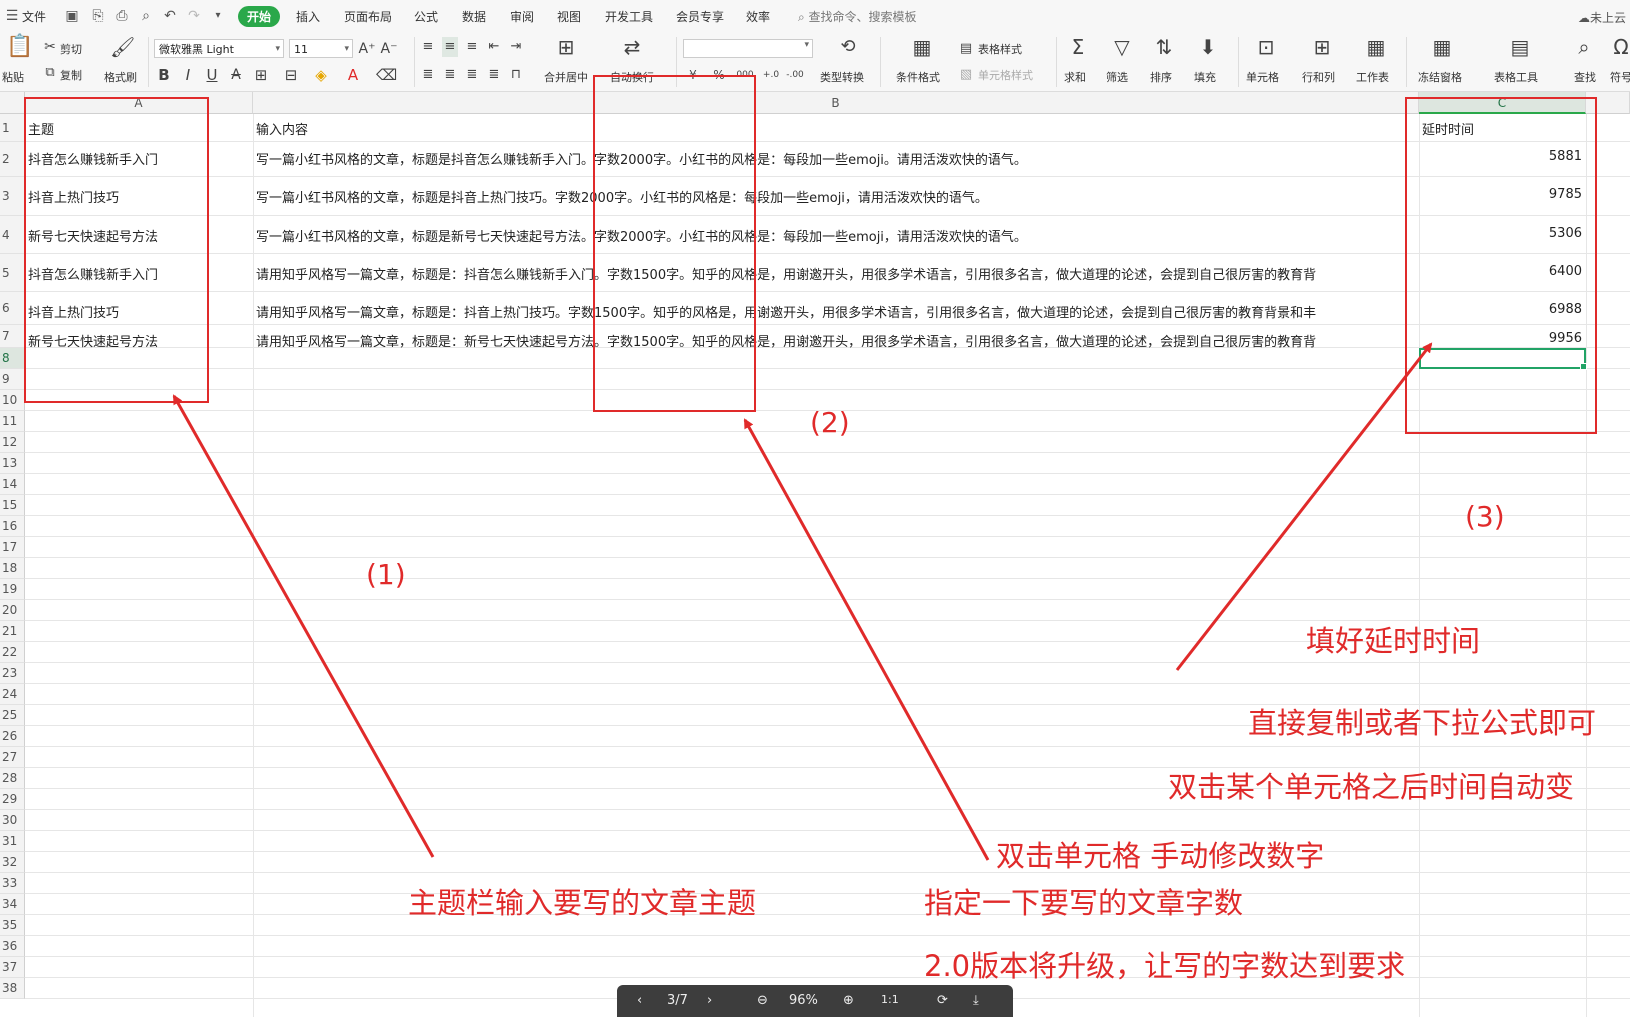  Describe the element at coordinates (830, 422) in the screenshot. I see `annotation-label-2: (2)` at that location.